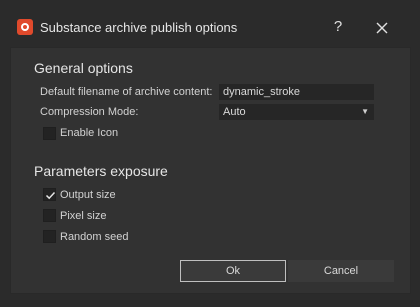 The height and width of the screenshot is (307, 420). I want to click on close-icon, so click(382, 28).